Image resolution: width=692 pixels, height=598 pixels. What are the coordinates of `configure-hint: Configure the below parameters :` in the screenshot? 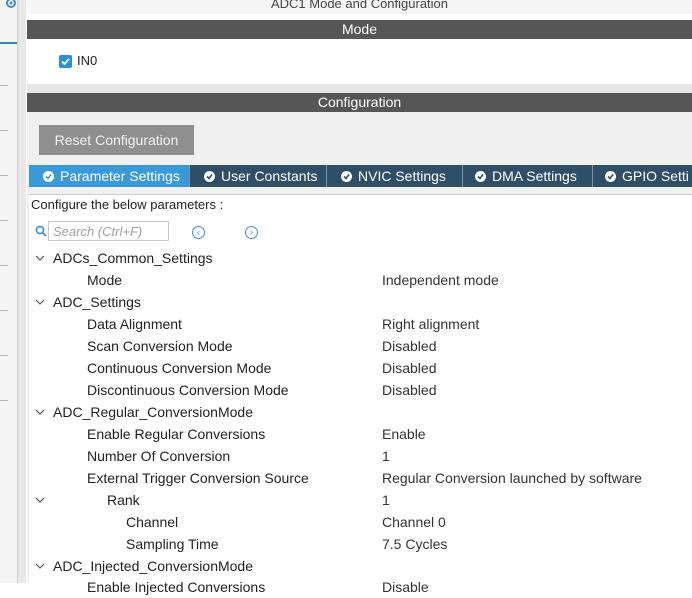 It's located at (127, 204).